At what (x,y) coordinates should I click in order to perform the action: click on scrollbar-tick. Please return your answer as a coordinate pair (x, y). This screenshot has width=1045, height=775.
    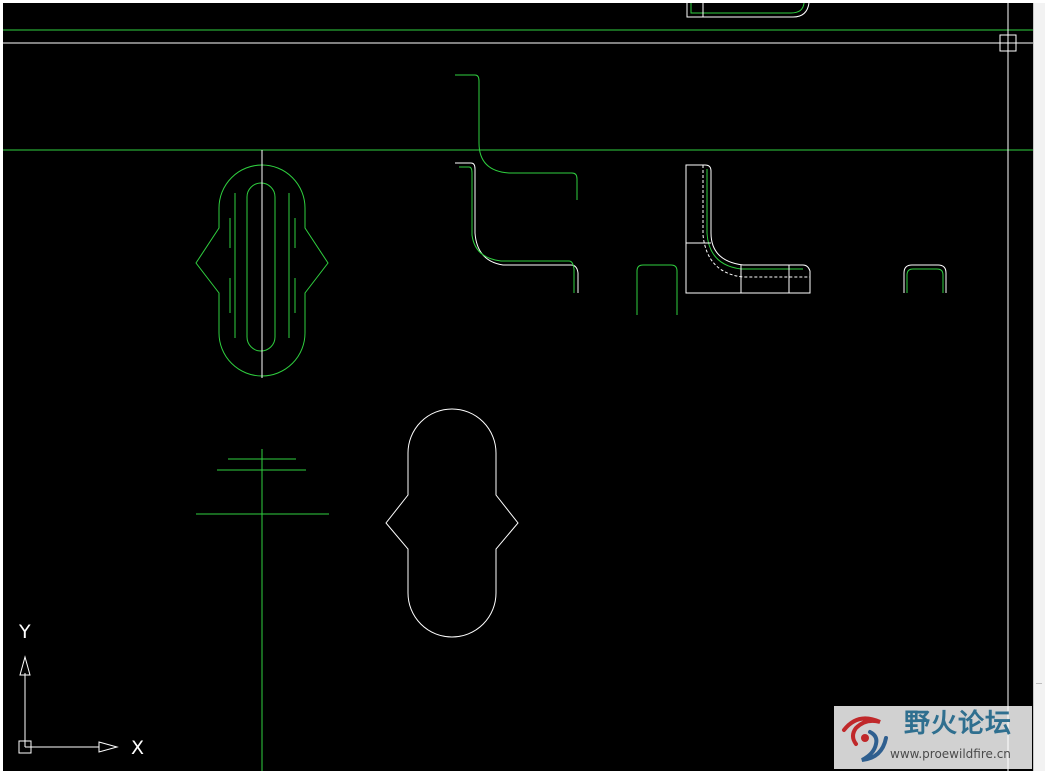
    Looking at the image, I should click on (1039, 683).